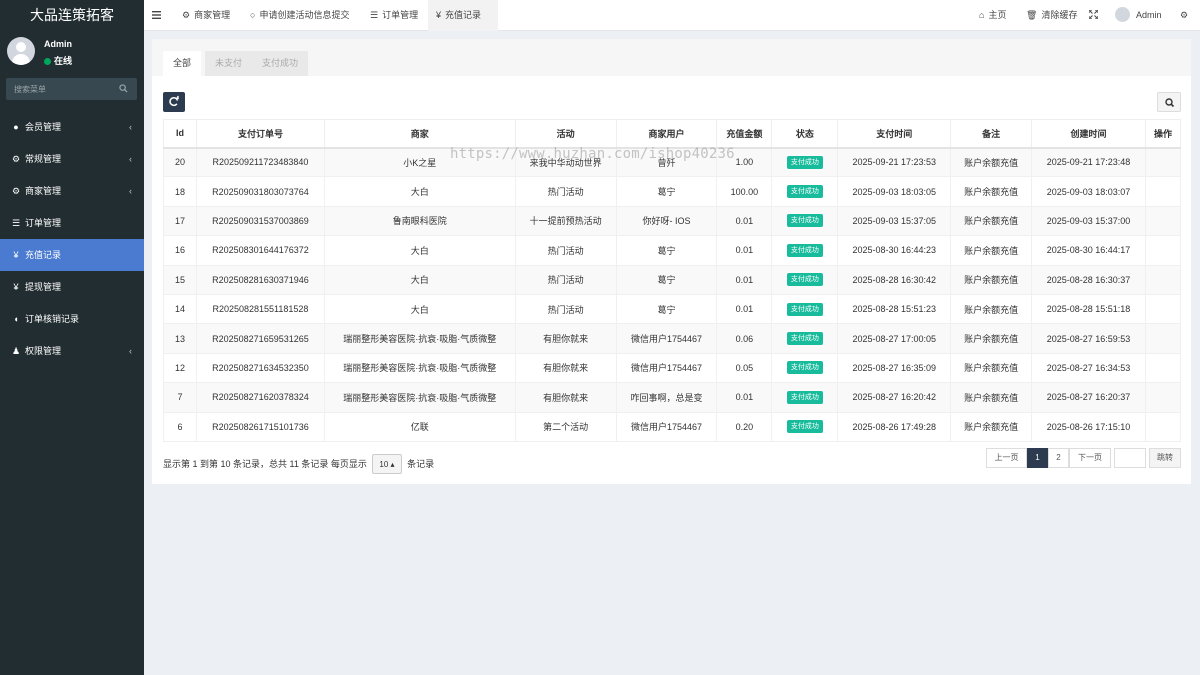  I want to click on jump-page-input, so click(1130, 458).